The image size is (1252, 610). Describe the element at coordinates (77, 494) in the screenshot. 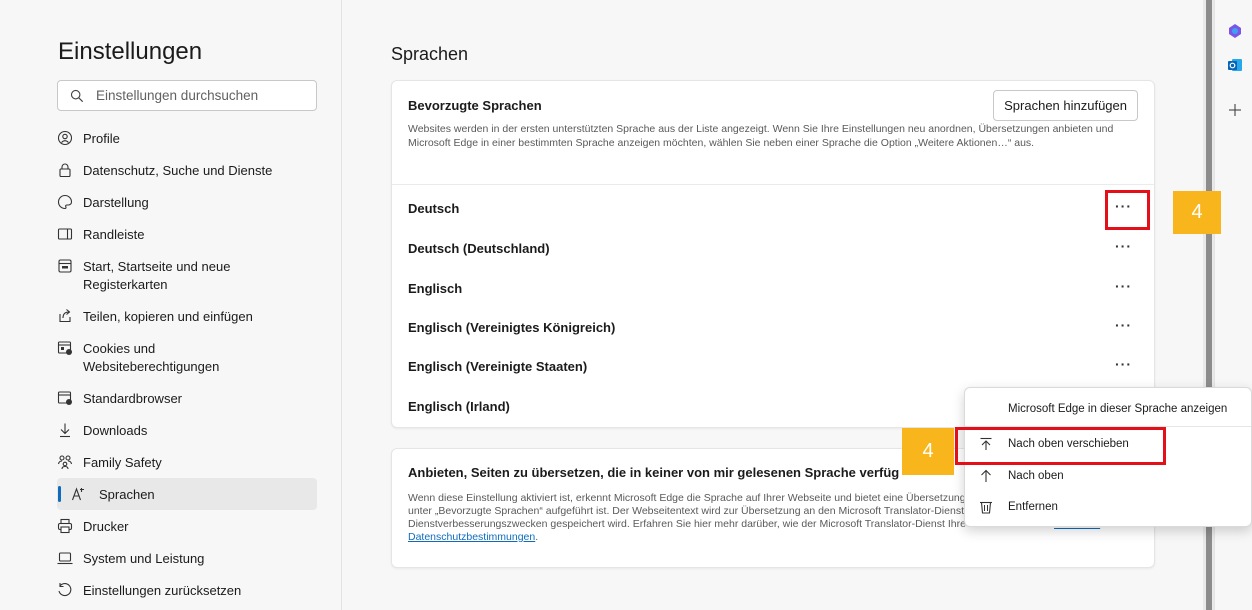

I see `language-icon` at that location.